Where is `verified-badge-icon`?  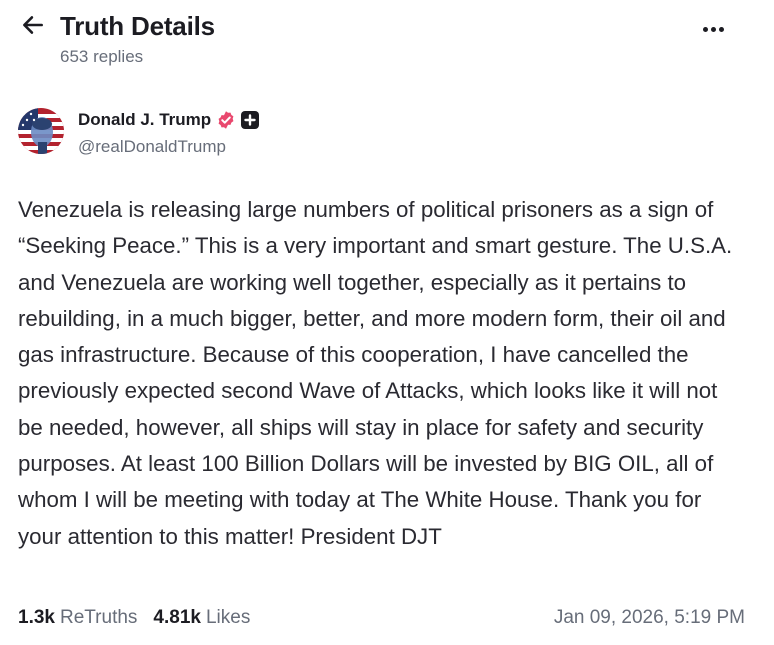
verified-badge-icon is located at coordinates (226, 120).